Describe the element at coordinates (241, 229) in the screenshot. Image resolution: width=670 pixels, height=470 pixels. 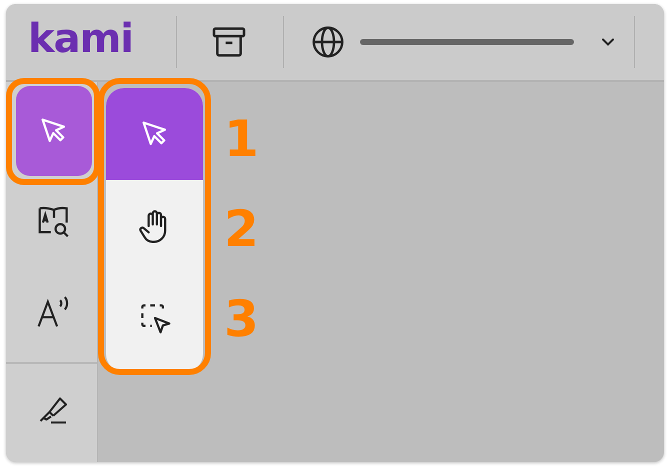
I see `step-number: 2` at that location.